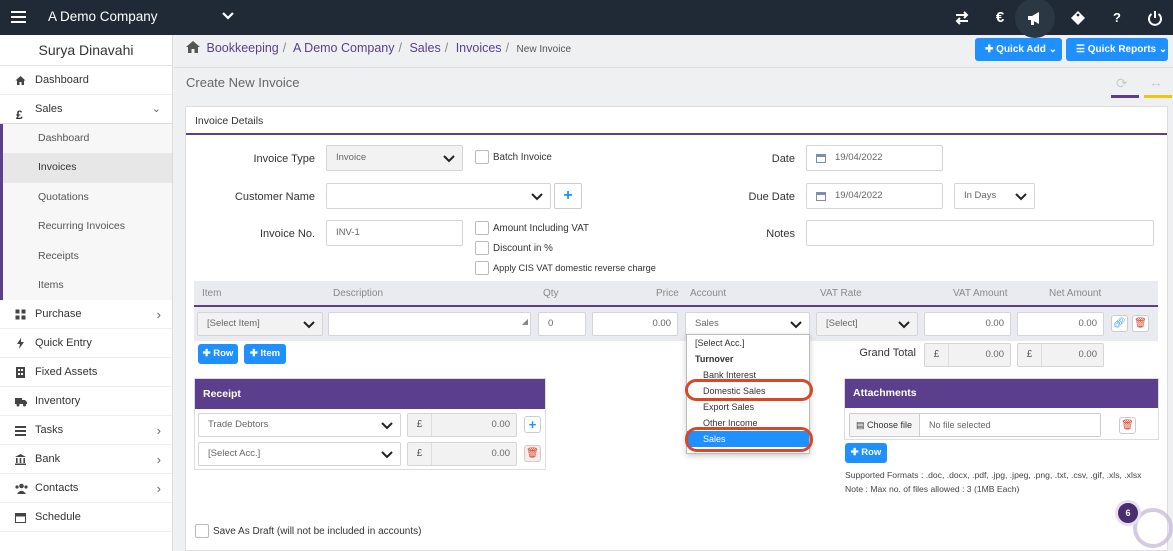 The width and height of the screenshot is (1173, 551). Describe the element at coordinates (156, 109) in the screenshot. I see `chevron-down-icon: ⌄` at that location.